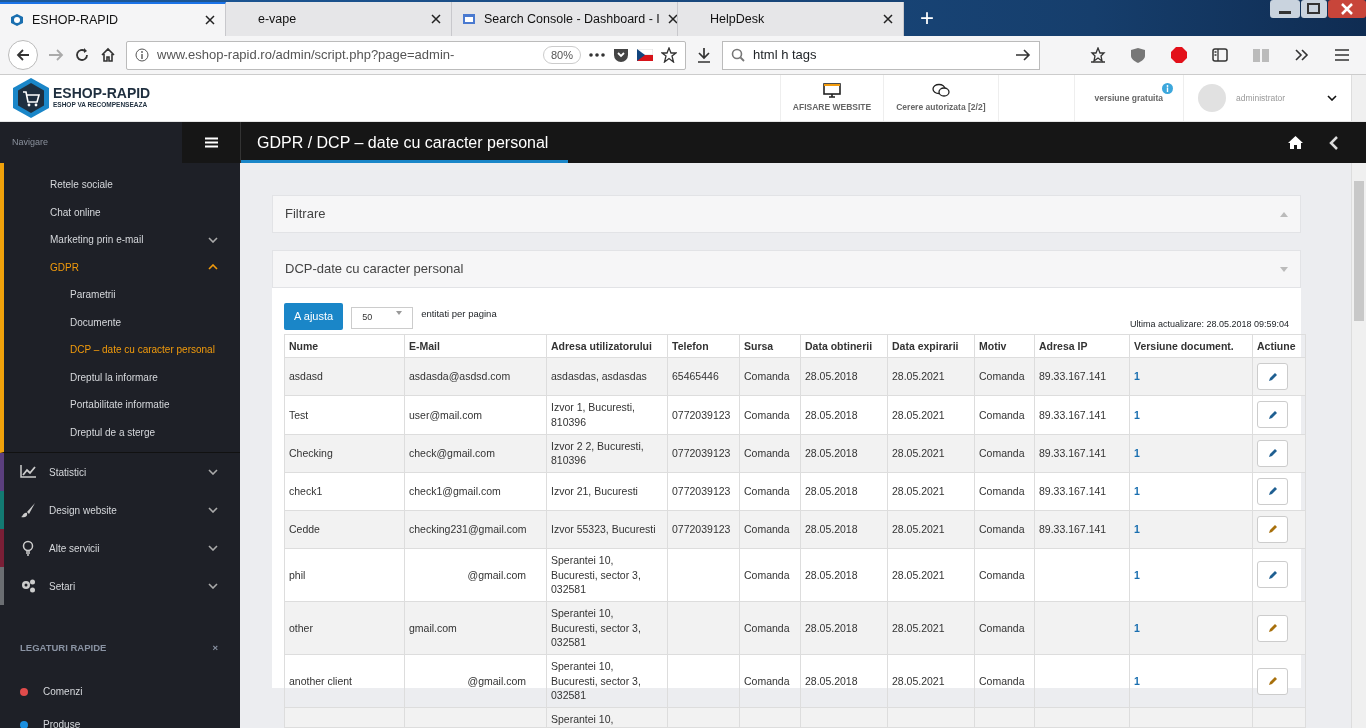  Describe the element at coordinates (565, 19) in the screenshot. I see `browser-tab: Search Console - Dashboard - I` at that location.